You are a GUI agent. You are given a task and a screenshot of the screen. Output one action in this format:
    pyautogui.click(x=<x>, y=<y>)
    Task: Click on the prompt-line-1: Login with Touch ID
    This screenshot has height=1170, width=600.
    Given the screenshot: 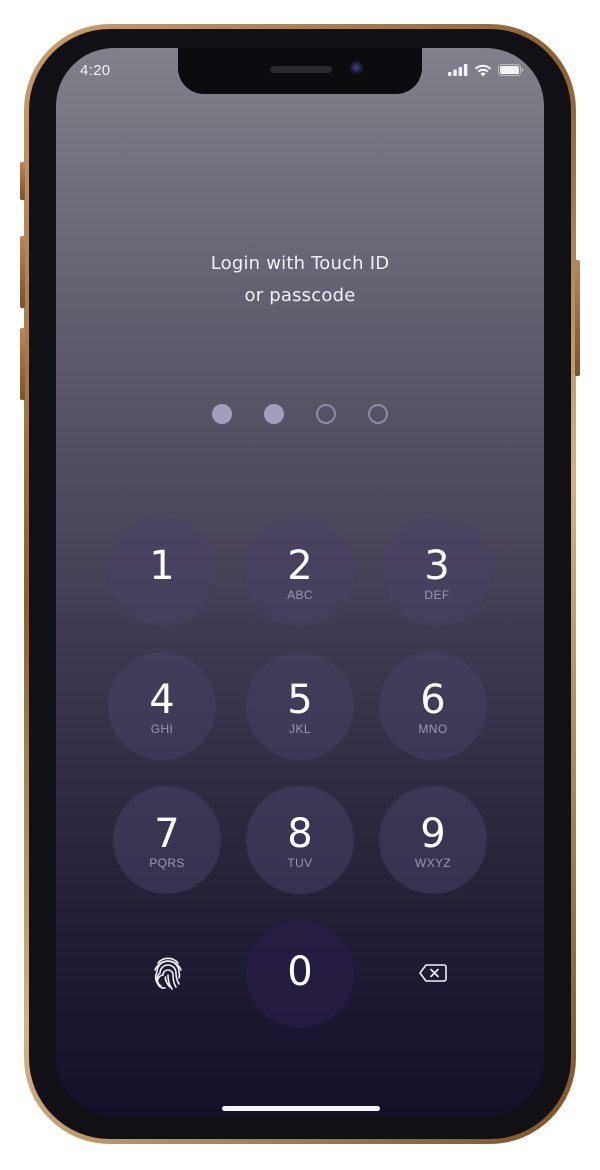 What is the action you would take?
    pyautogui.click(x=300, y=263)
    